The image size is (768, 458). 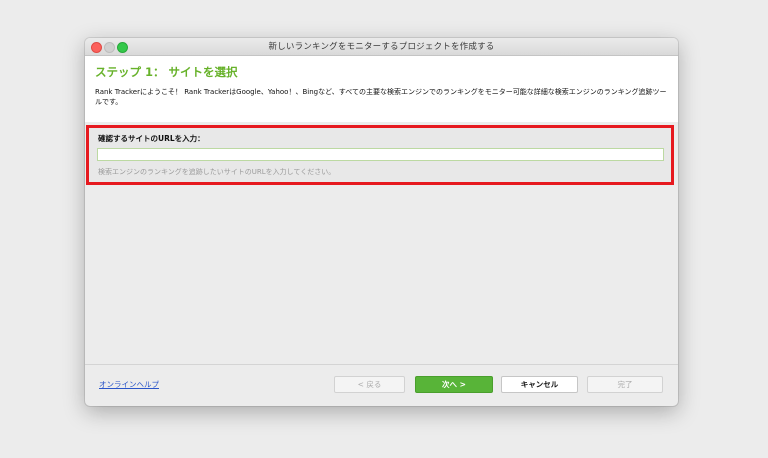 I want to click on footer-divider, so click(x=381, y=364).